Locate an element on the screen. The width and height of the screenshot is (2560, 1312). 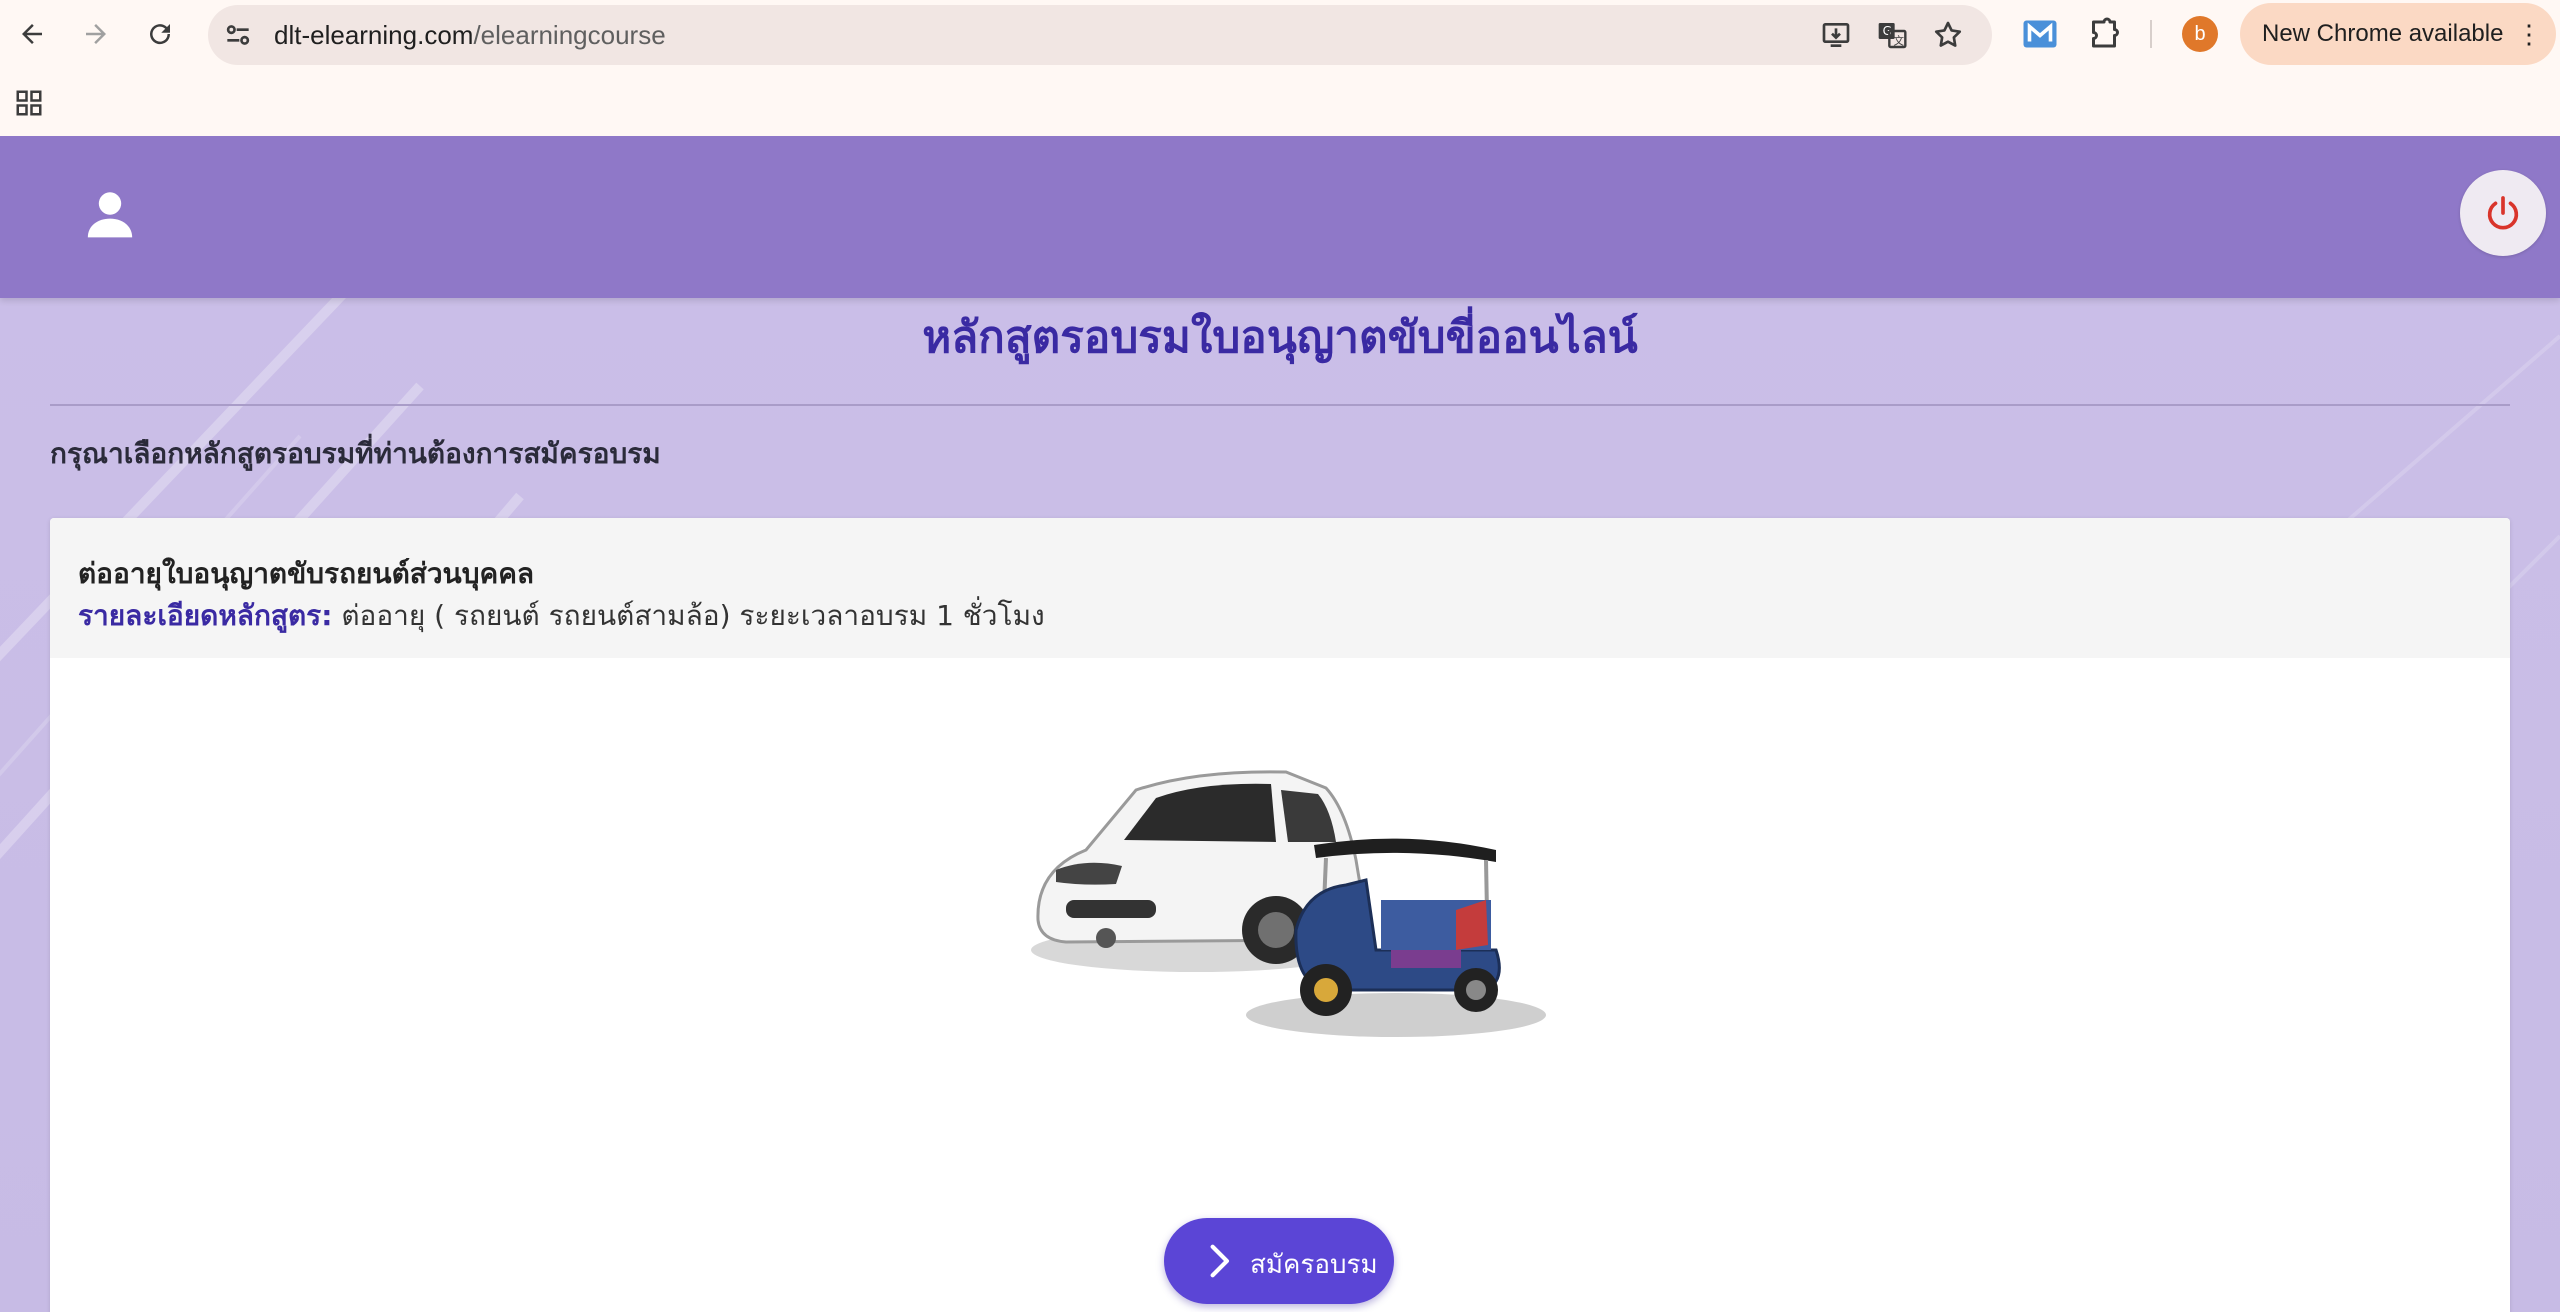
install-app-icon is located at coordinates (1836, 35).